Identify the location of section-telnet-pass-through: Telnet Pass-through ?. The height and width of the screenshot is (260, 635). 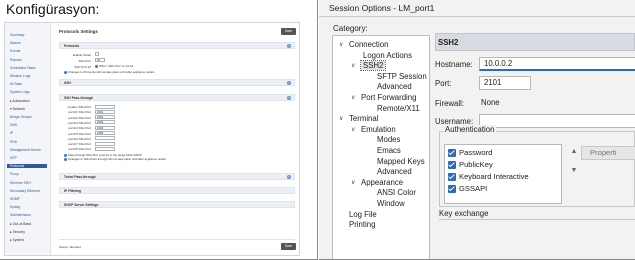
(177, 176).